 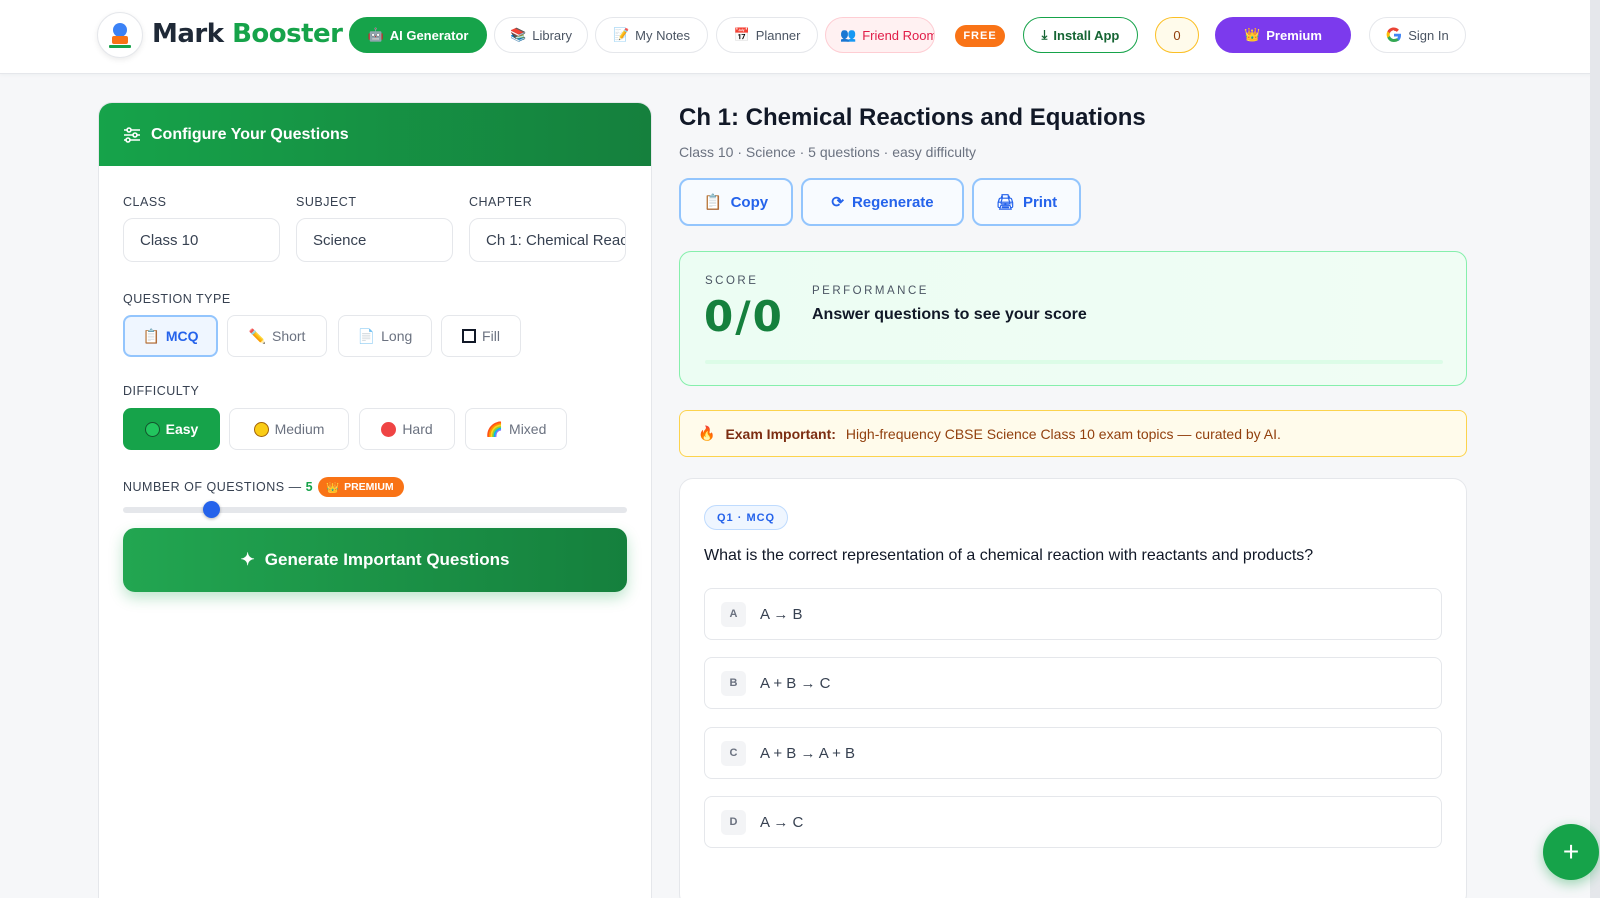 I want to click on score-value: 0/0, so click(x=744, y=316).